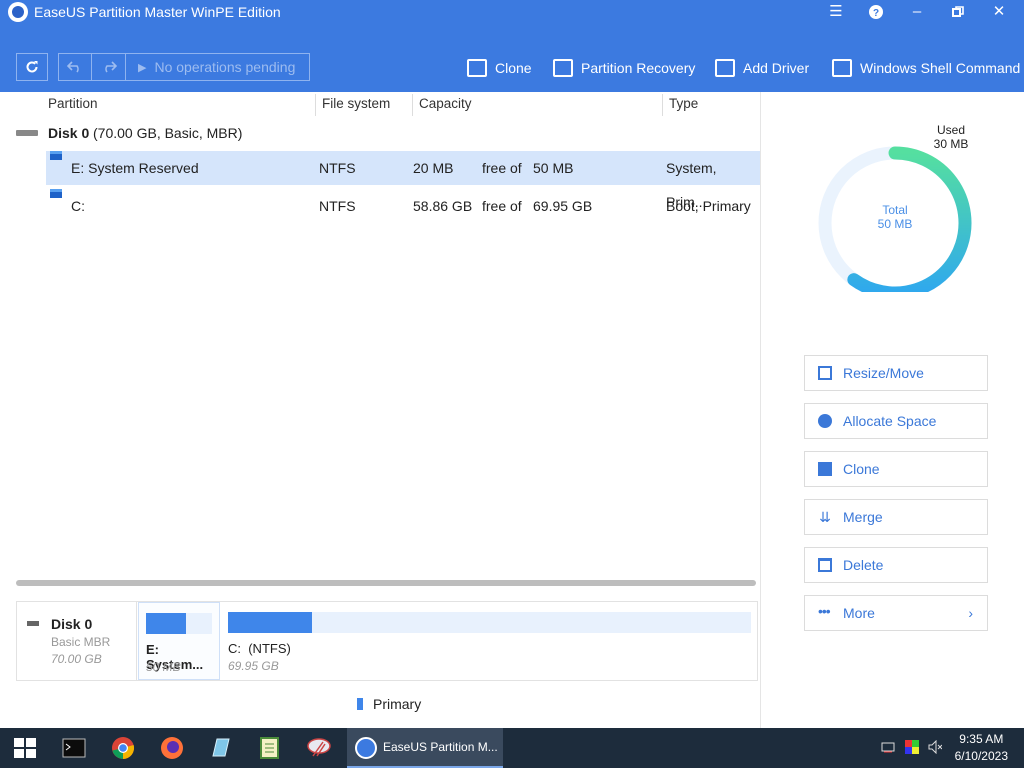  Describe the element at coordinates (253, 666) in the screenshot. I see `partition-size: 69.95 GB` at that location.